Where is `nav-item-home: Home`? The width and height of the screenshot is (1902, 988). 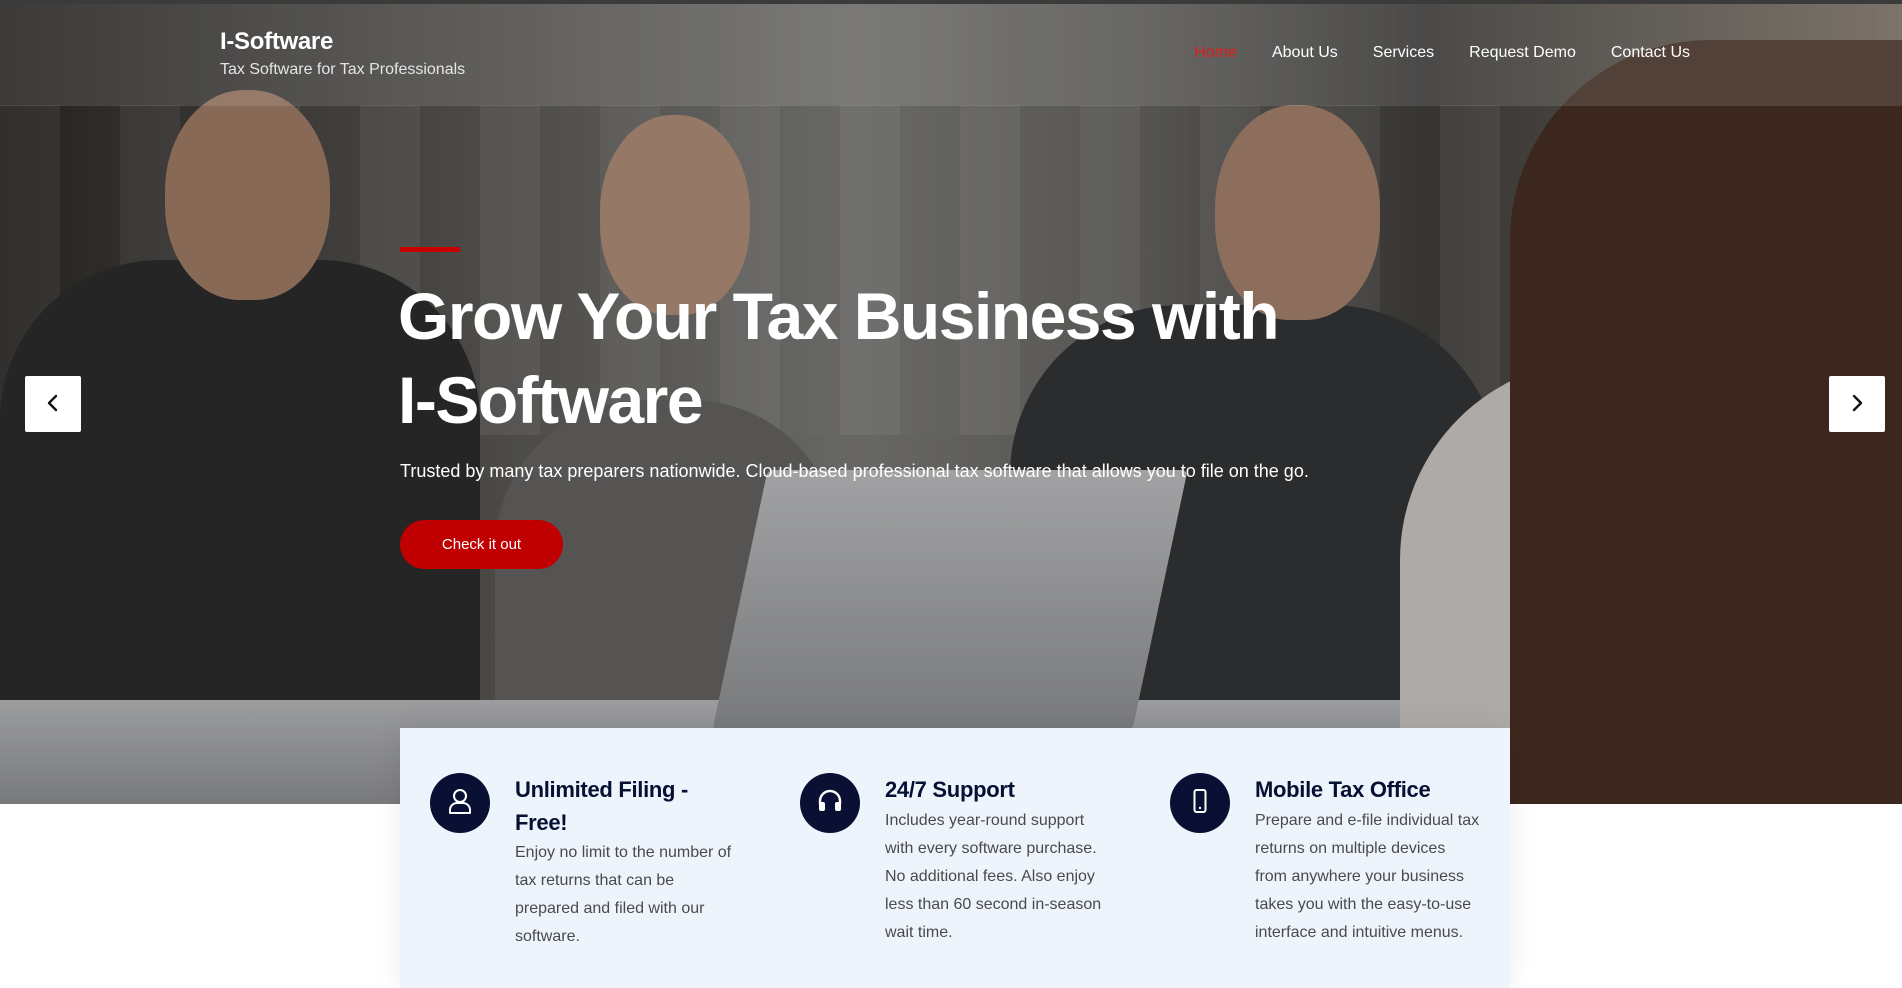
nav-item-home: Home is located at coordinates (1215, 53).